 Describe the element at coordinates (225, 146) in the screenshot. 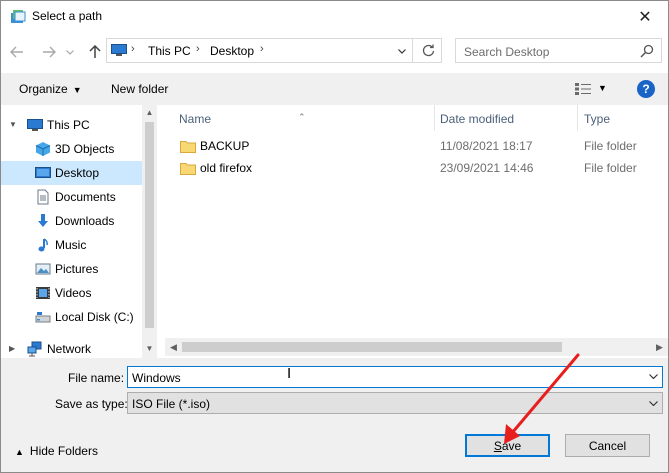

I see `file-name: BACKUP` at that location.